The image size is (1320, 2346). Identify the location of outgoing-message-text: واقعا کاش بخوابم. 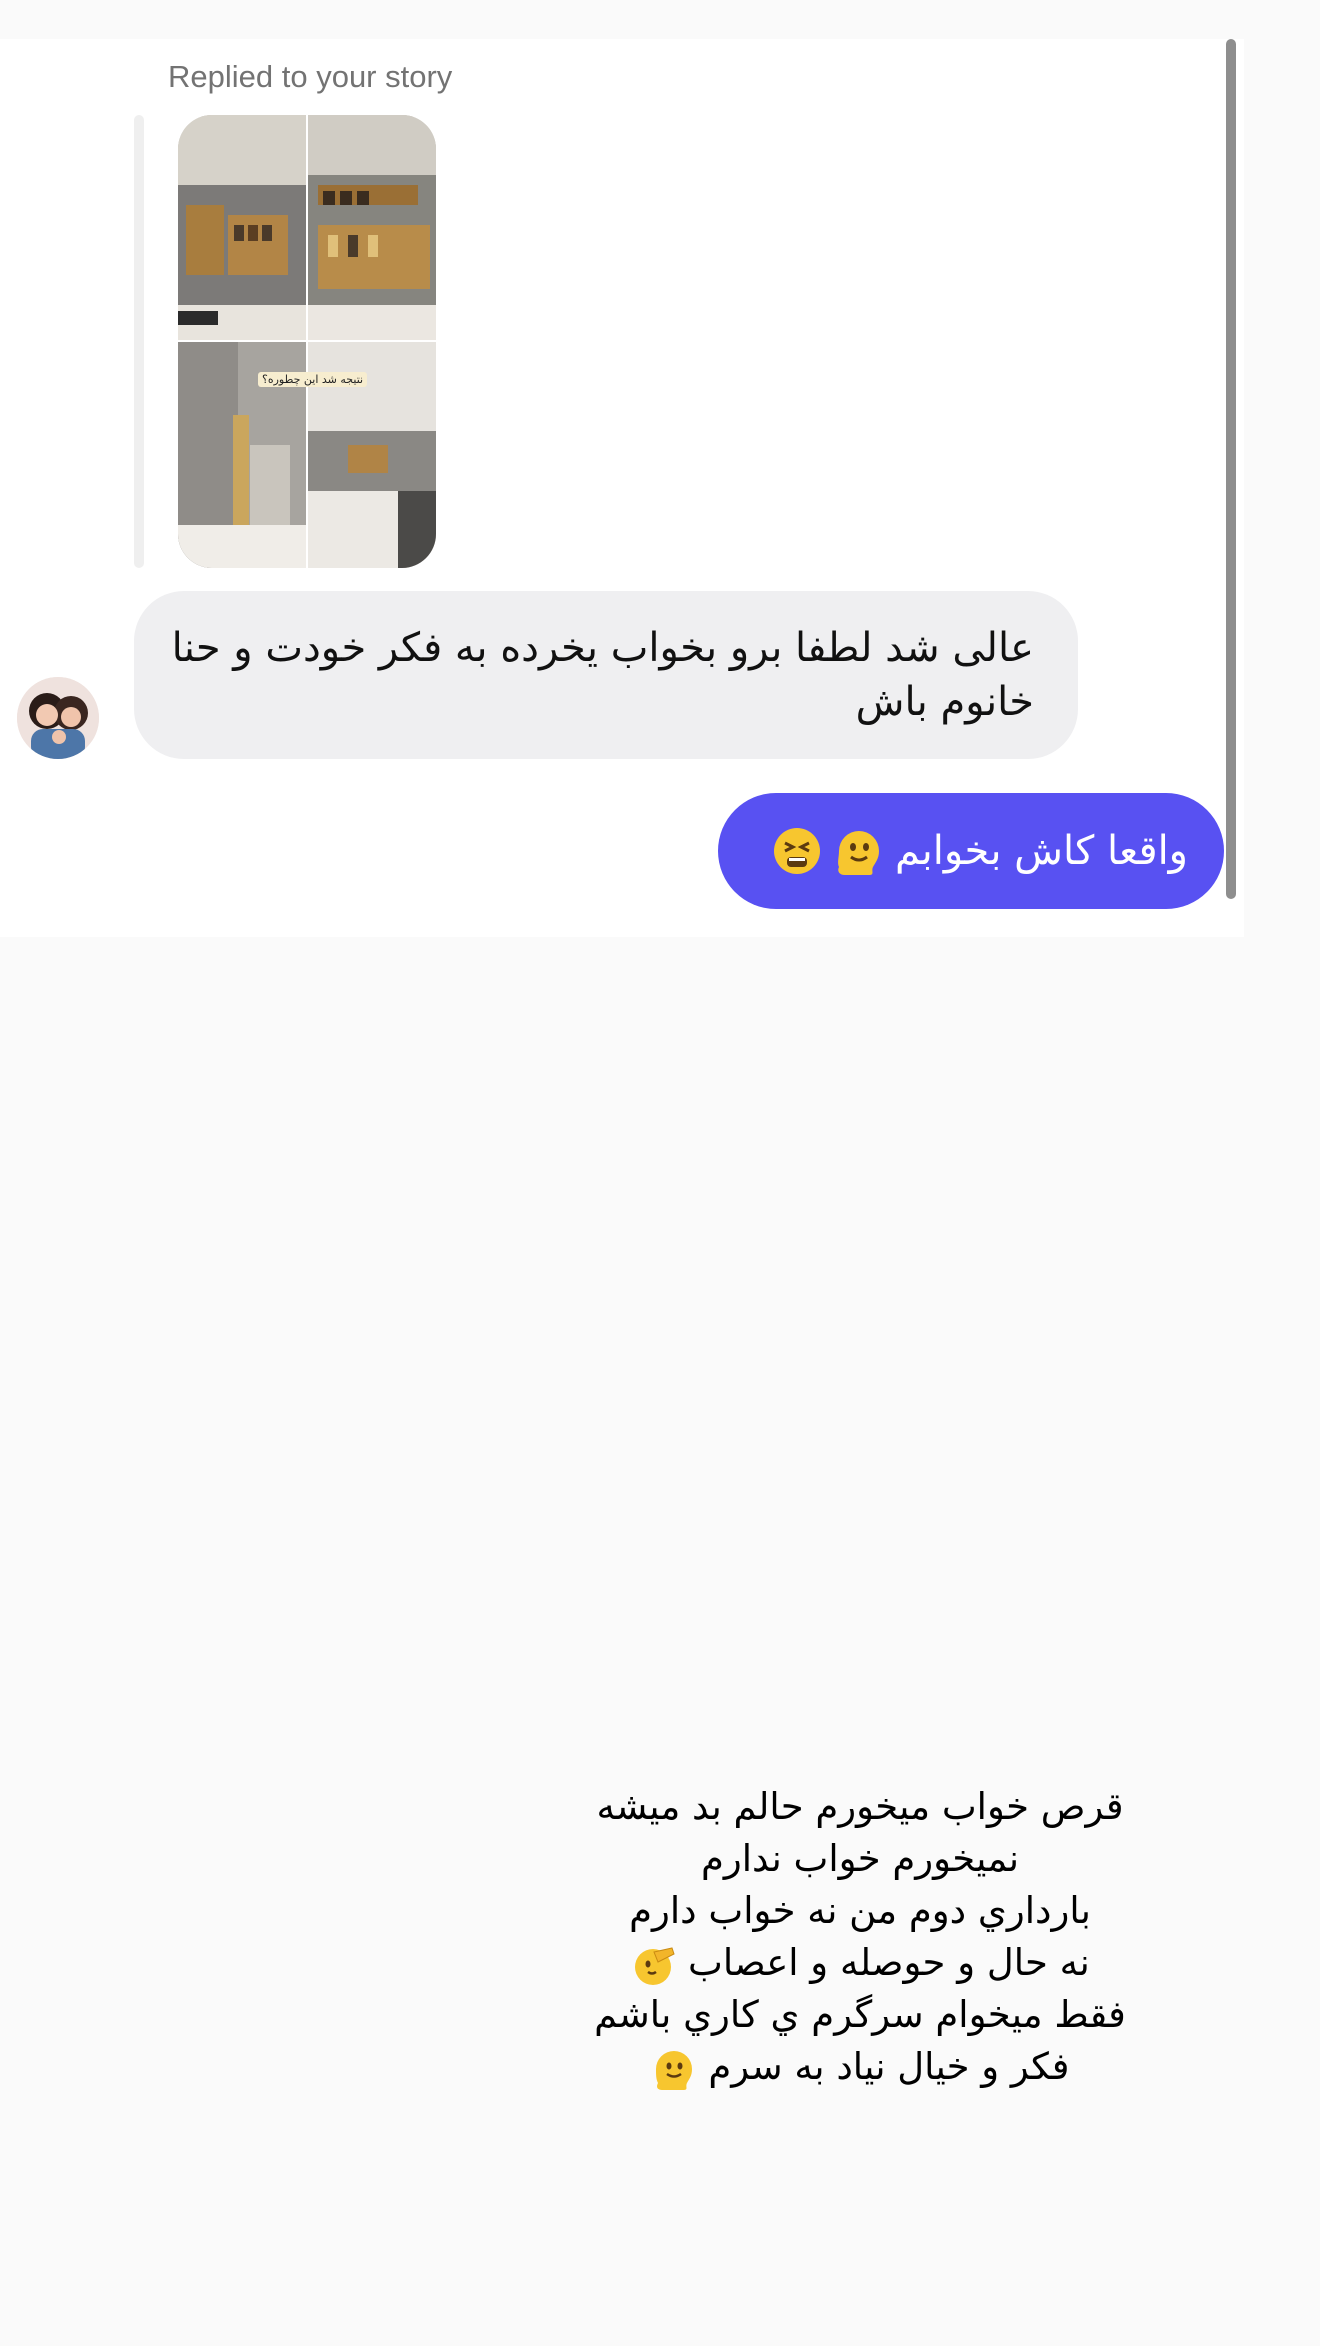
(1041, 851).